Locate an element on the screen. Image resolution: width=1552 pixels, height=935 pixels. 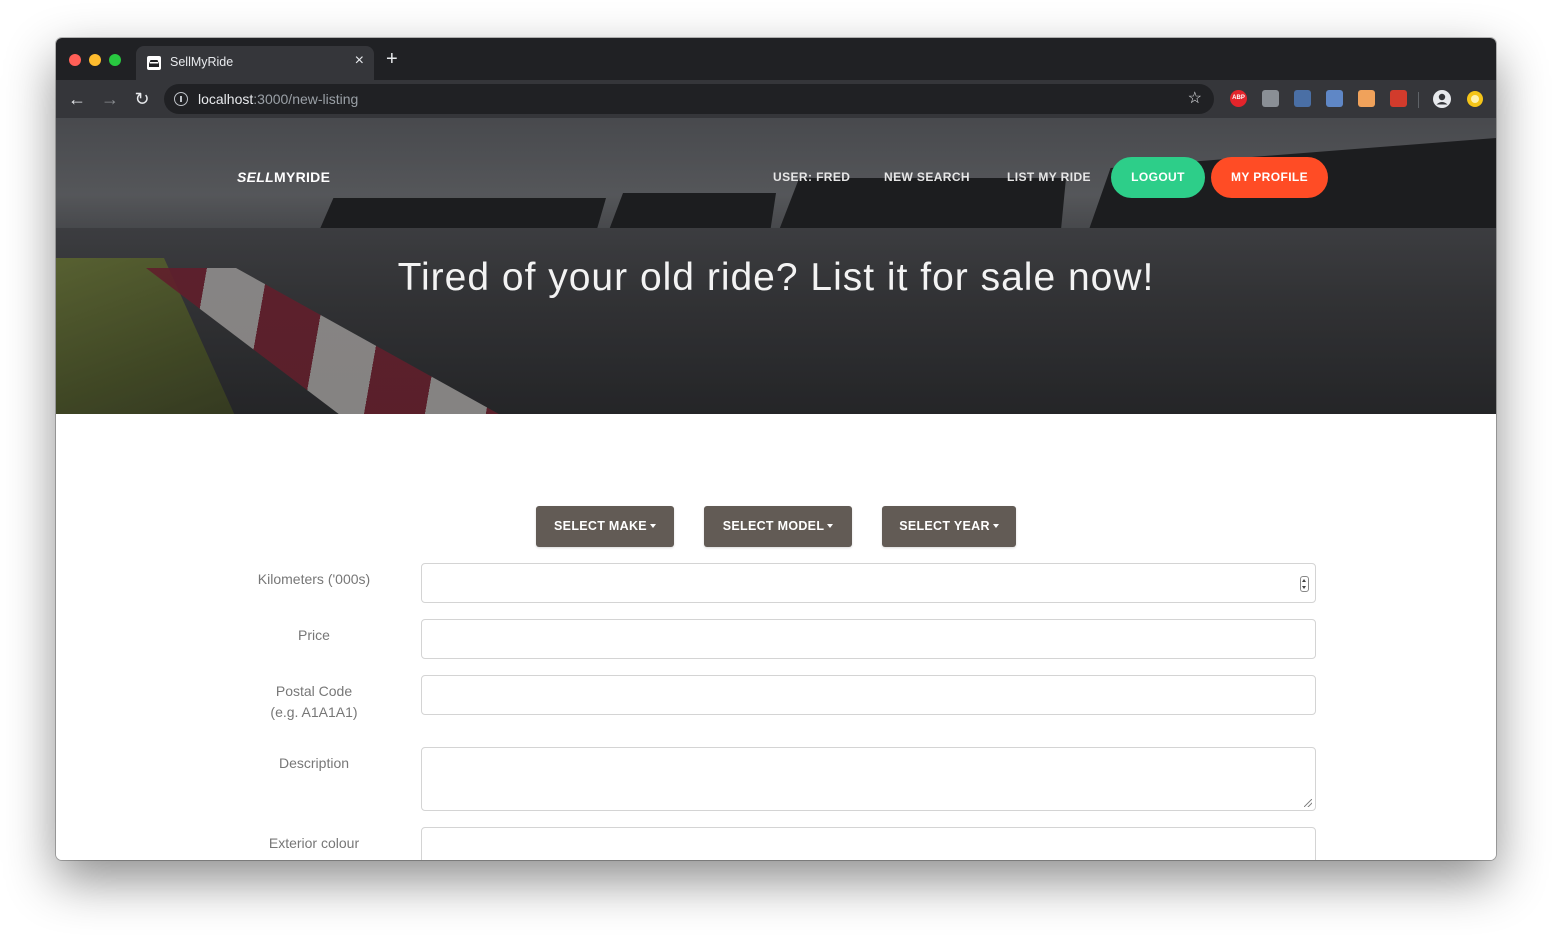
maximize-window-button is located at coordinates (115, 60).